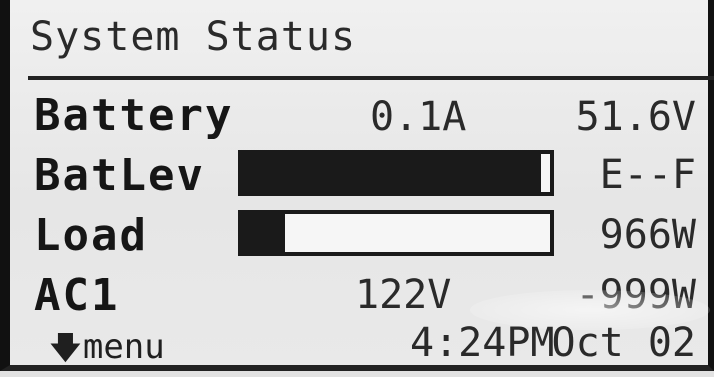 Image resolution: width=714 pixels, height=377 pixels. Describe the element at coordinates (418, 117) in the screenshot. I see `battery-current: 0.1A` at that location.